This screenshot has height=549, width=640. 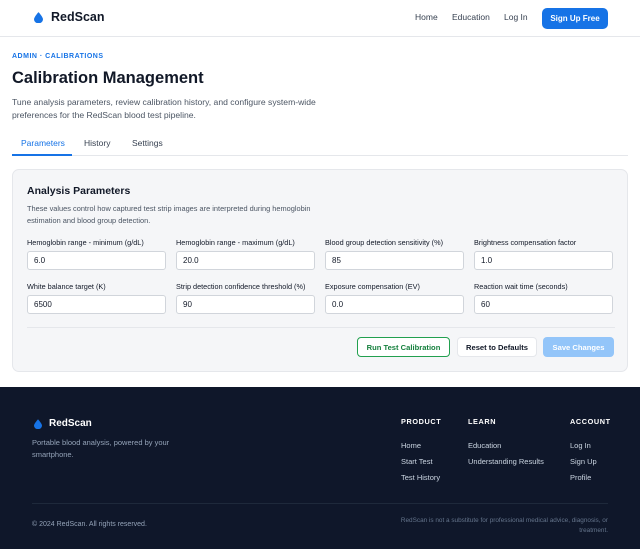 I want to click on reaction-wait-label: Reaction wait time (seconds), so click(x=521, y=286).